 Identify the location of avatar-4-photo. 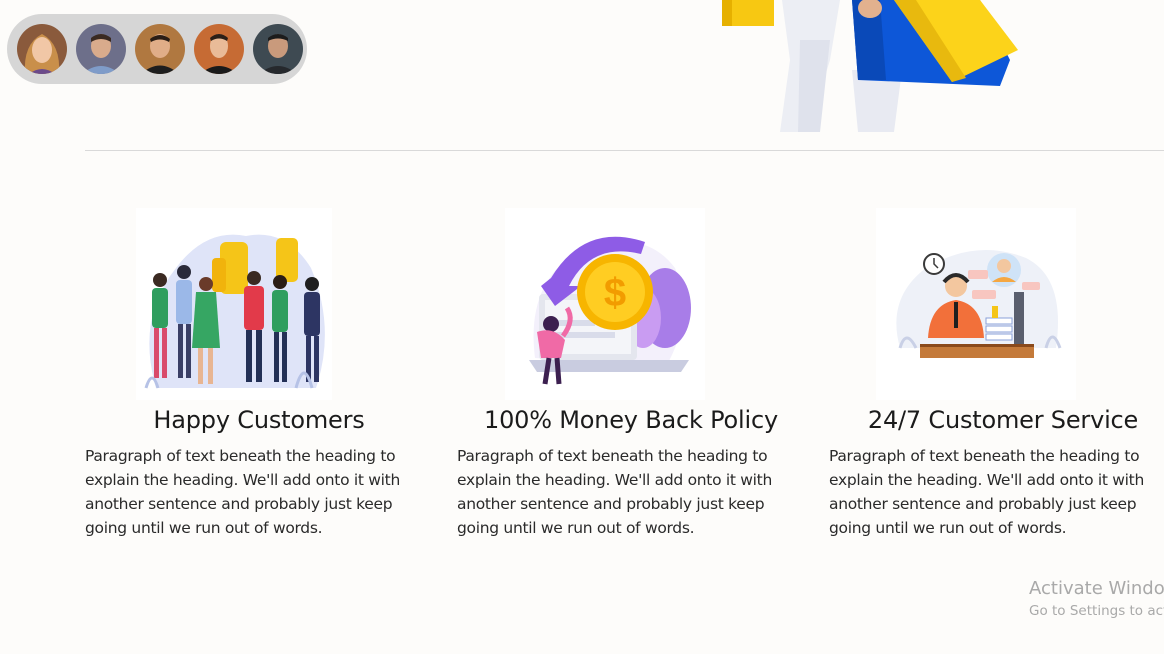
(219, 49).